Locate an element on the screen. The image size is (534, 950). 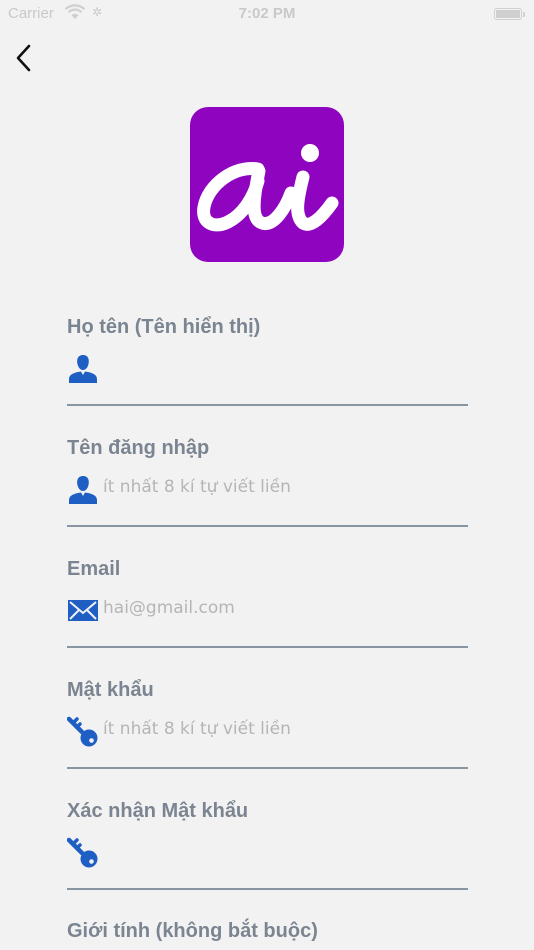
chevron-left-icon is located at coordinates (23, 58).